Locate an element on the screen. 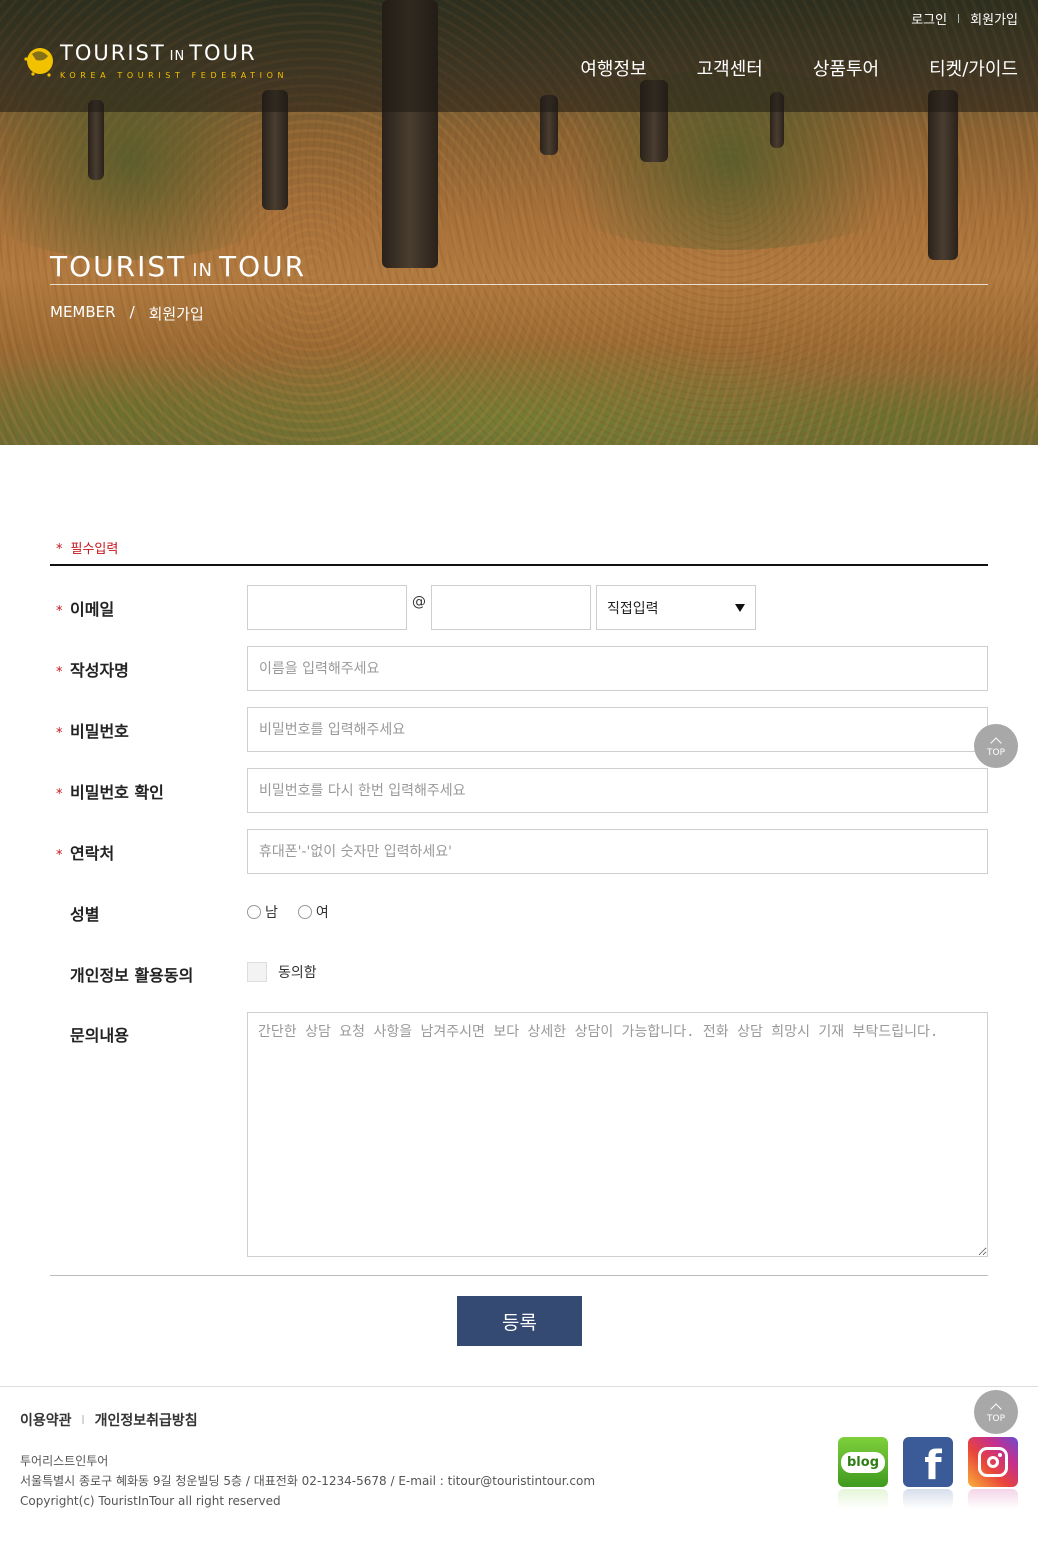 This screenshot has width=1038, height=1546. logo-word: IN is located at coordinates (177, 56).